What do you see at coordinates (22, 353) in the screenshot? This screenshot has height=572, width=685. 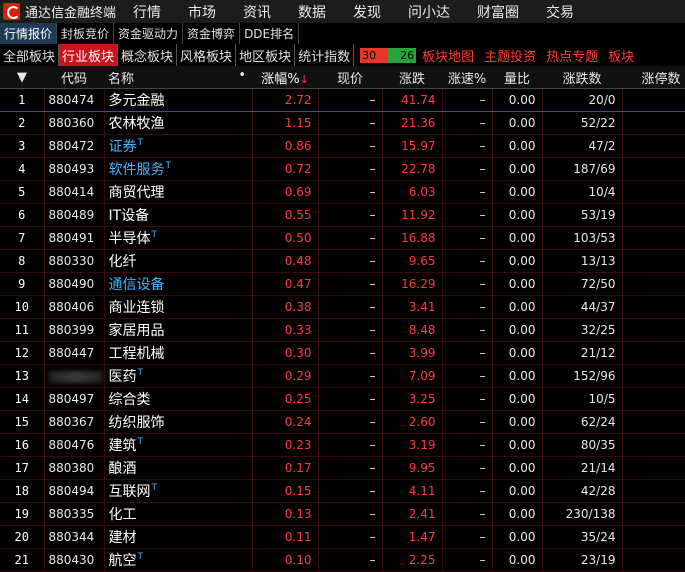 I see `cell-index: 12` at bounding box center [22, 353].